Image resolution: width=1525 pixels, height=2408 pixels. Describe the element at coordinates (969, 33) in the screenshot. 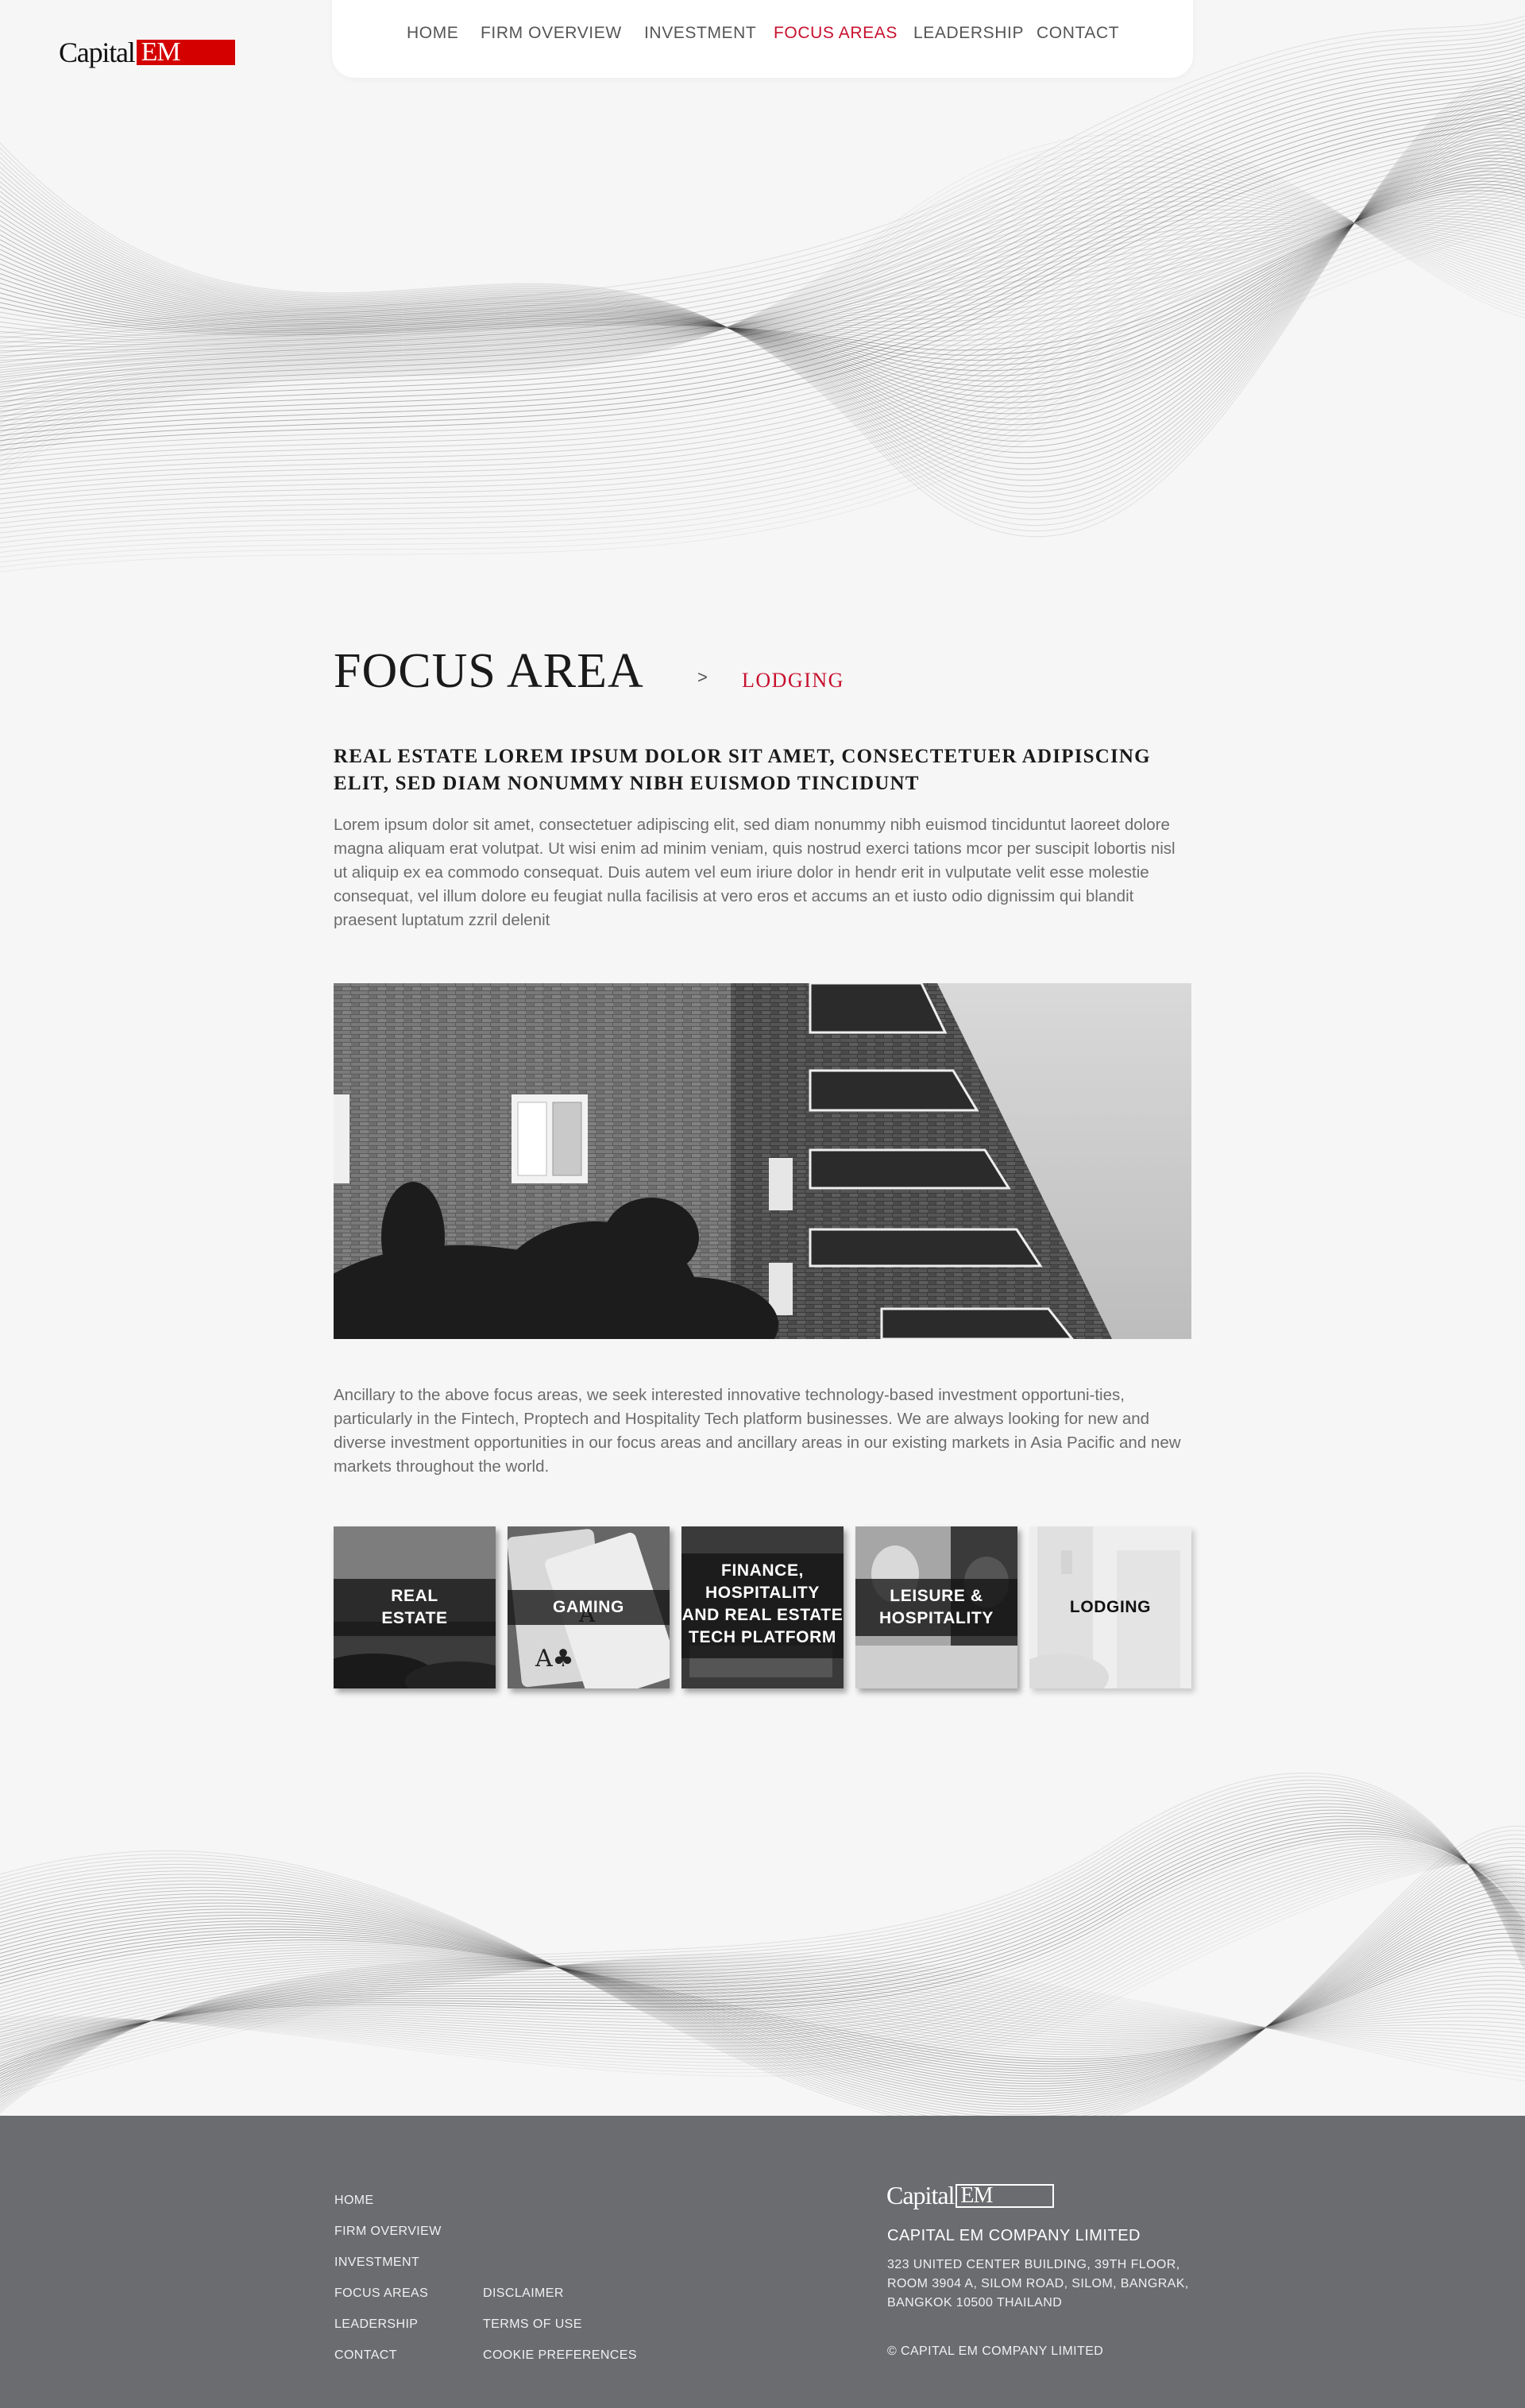

I see `nav-item-leadership: LEADERSHIP` at that location.